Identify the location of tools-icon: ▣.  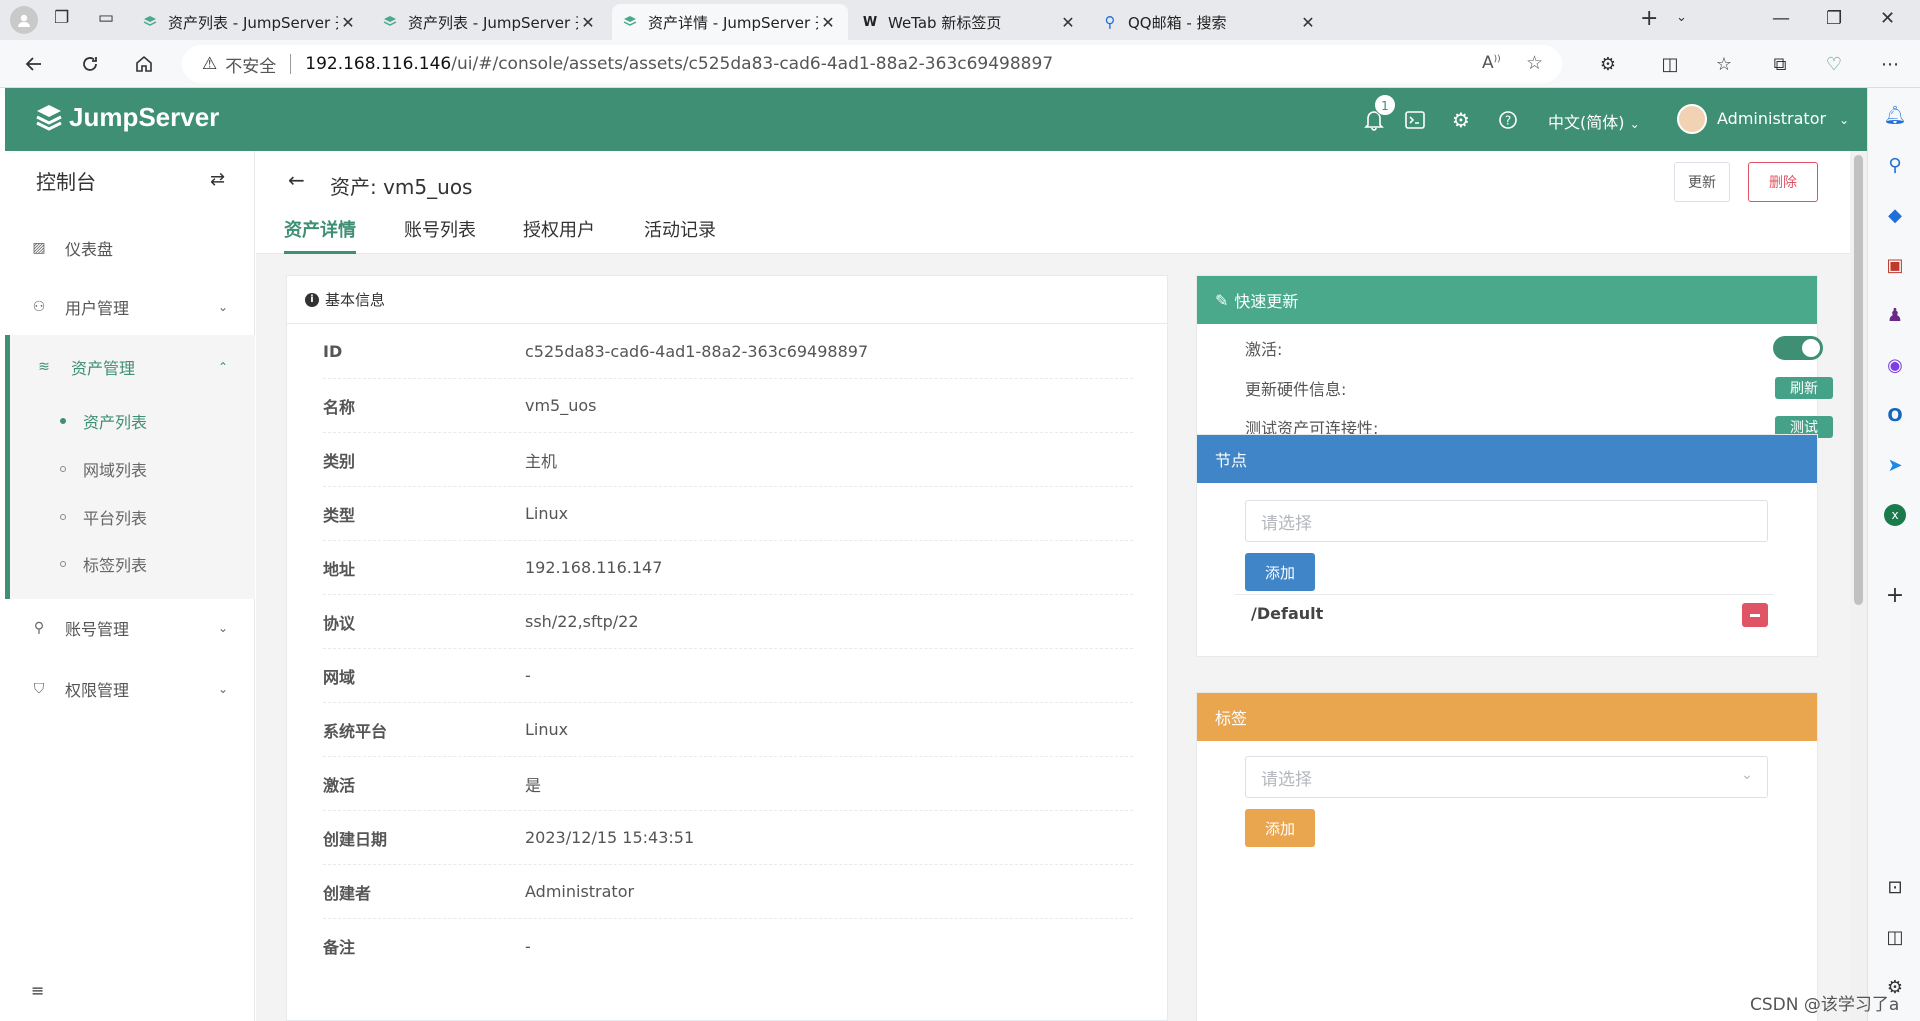
(1895, 265).